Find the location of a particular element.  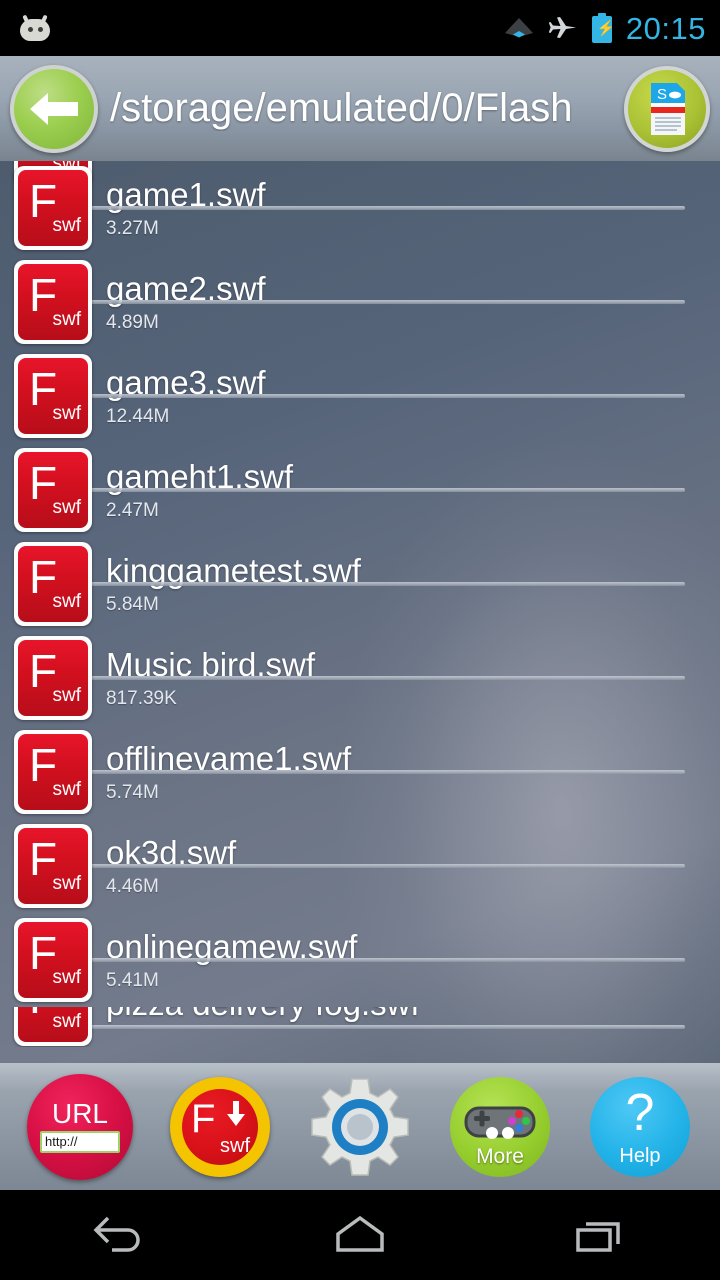

sd-card-icon: S is located at coordinates (667, 109).